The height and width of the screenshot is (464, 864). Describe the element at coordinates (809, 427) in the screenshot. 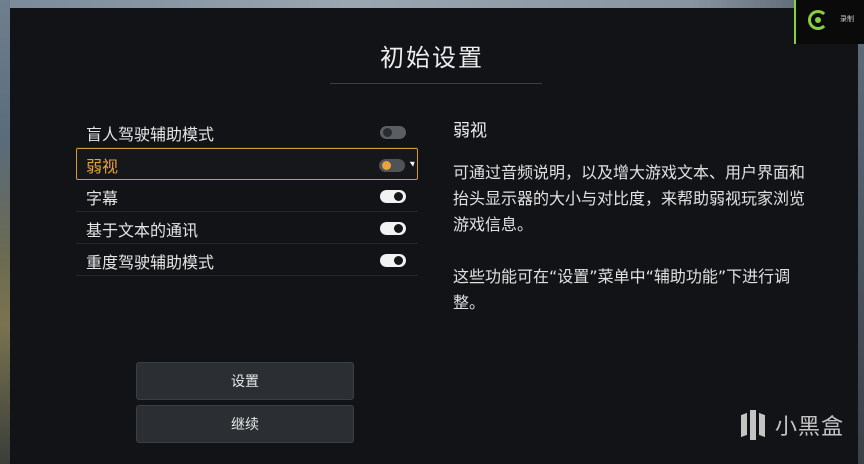

I see `watermark-text: 小黑盒` at that location.